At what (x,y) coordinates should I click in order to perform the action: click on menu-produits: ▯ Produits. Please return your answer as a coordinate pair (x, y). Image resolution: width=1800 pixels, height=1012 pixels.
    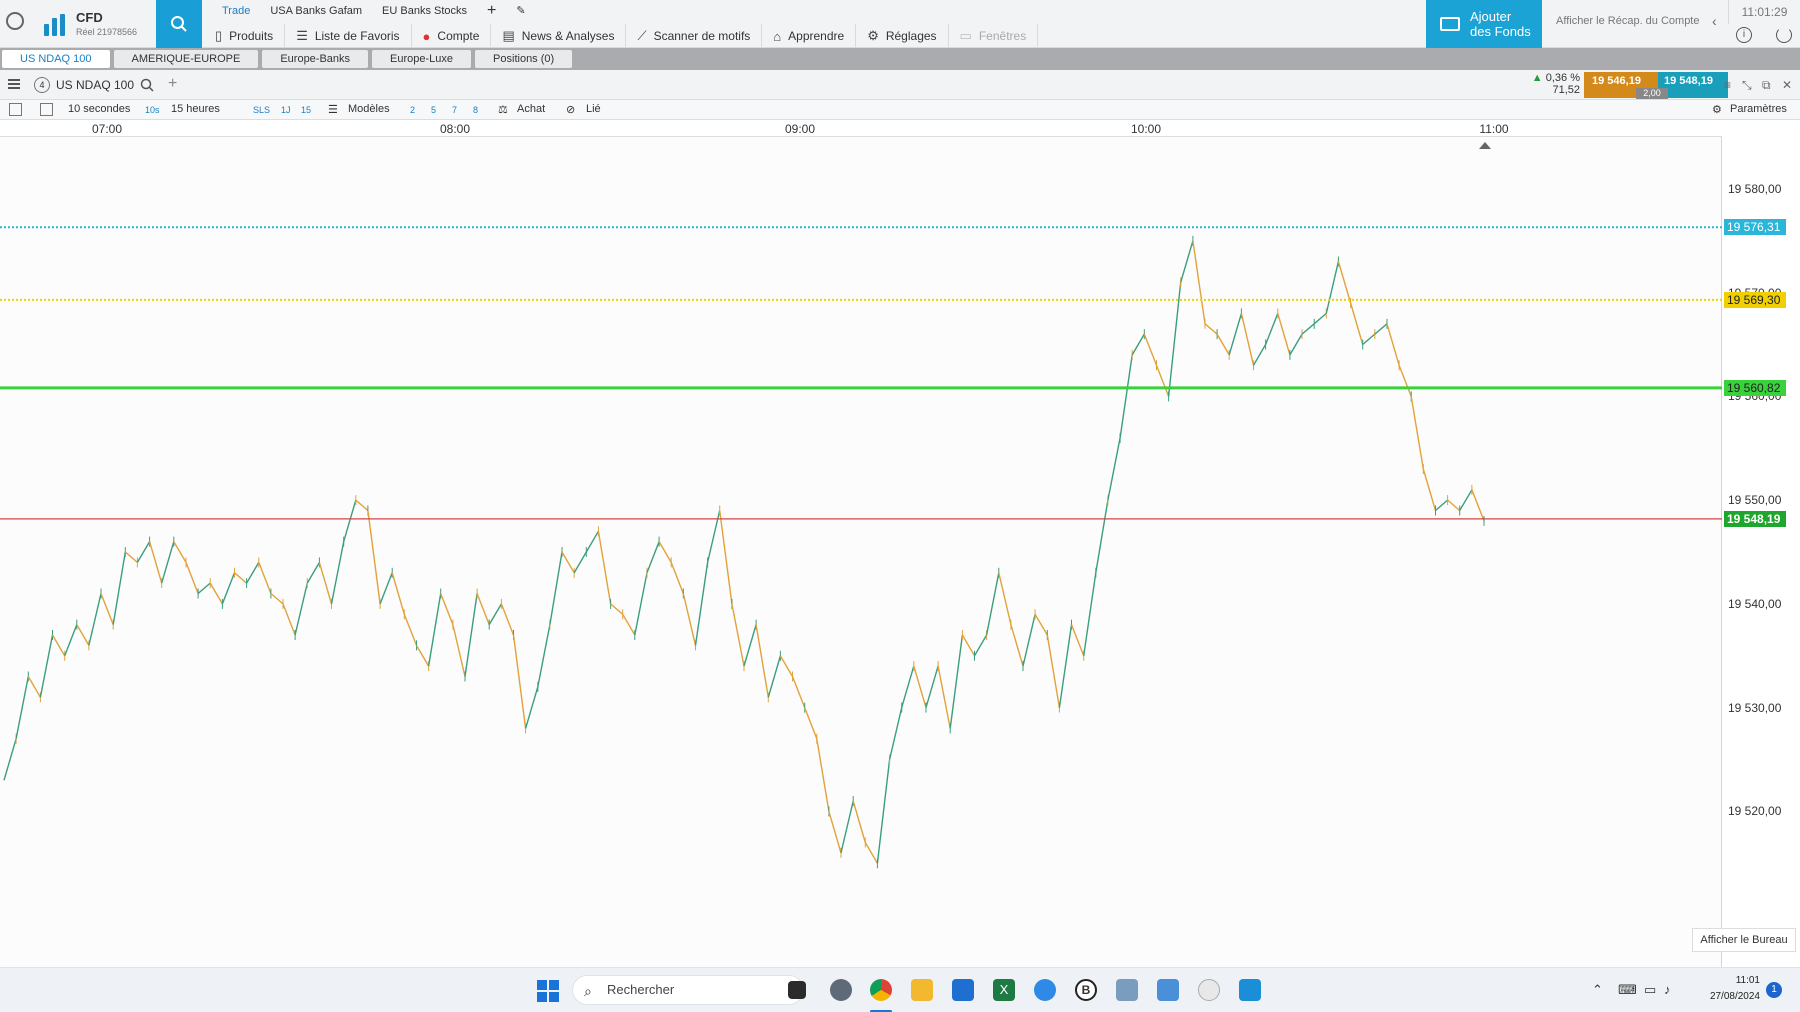
    Looking at the image, I should click on (245, 36).